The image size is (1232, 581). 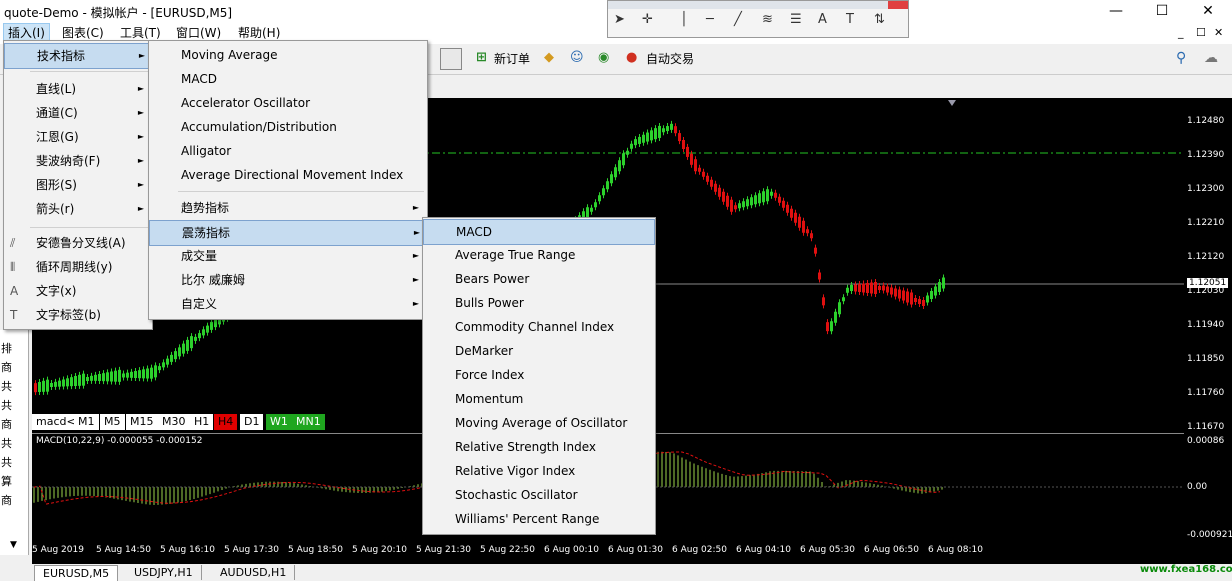 What do you see at coordinates (850, 19) in the screenshot?
I see `text-label-icon: T` at bounding box center [850, 19].